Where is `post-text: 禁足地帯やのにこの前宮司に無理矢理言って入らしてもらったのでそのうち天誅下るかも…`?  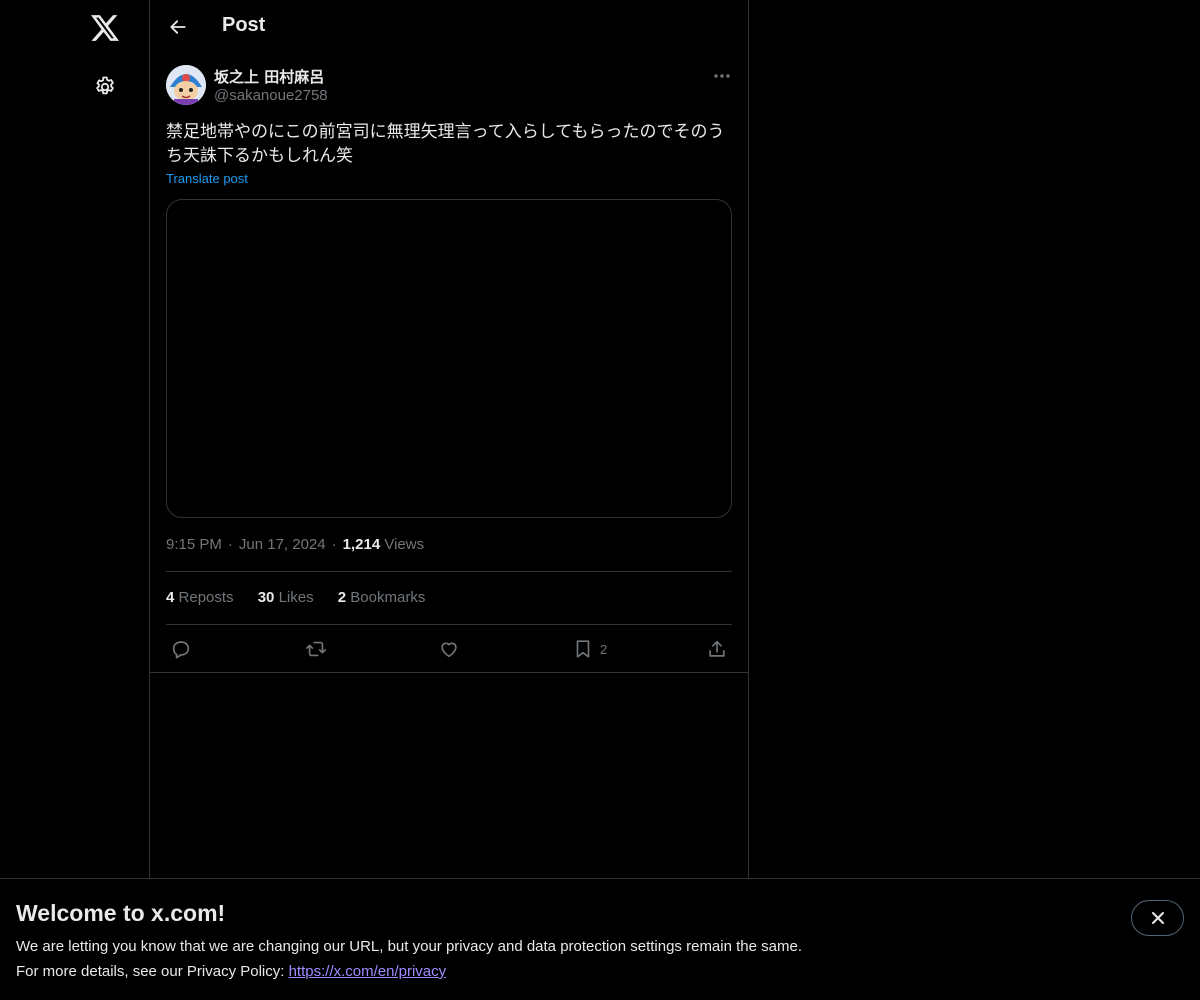
post-text: 禁足地帯やのにこの前宮司に無理矢理言って入らしてもらったのでそのうち天誅下るかも… is located at coordinates (445, 144).